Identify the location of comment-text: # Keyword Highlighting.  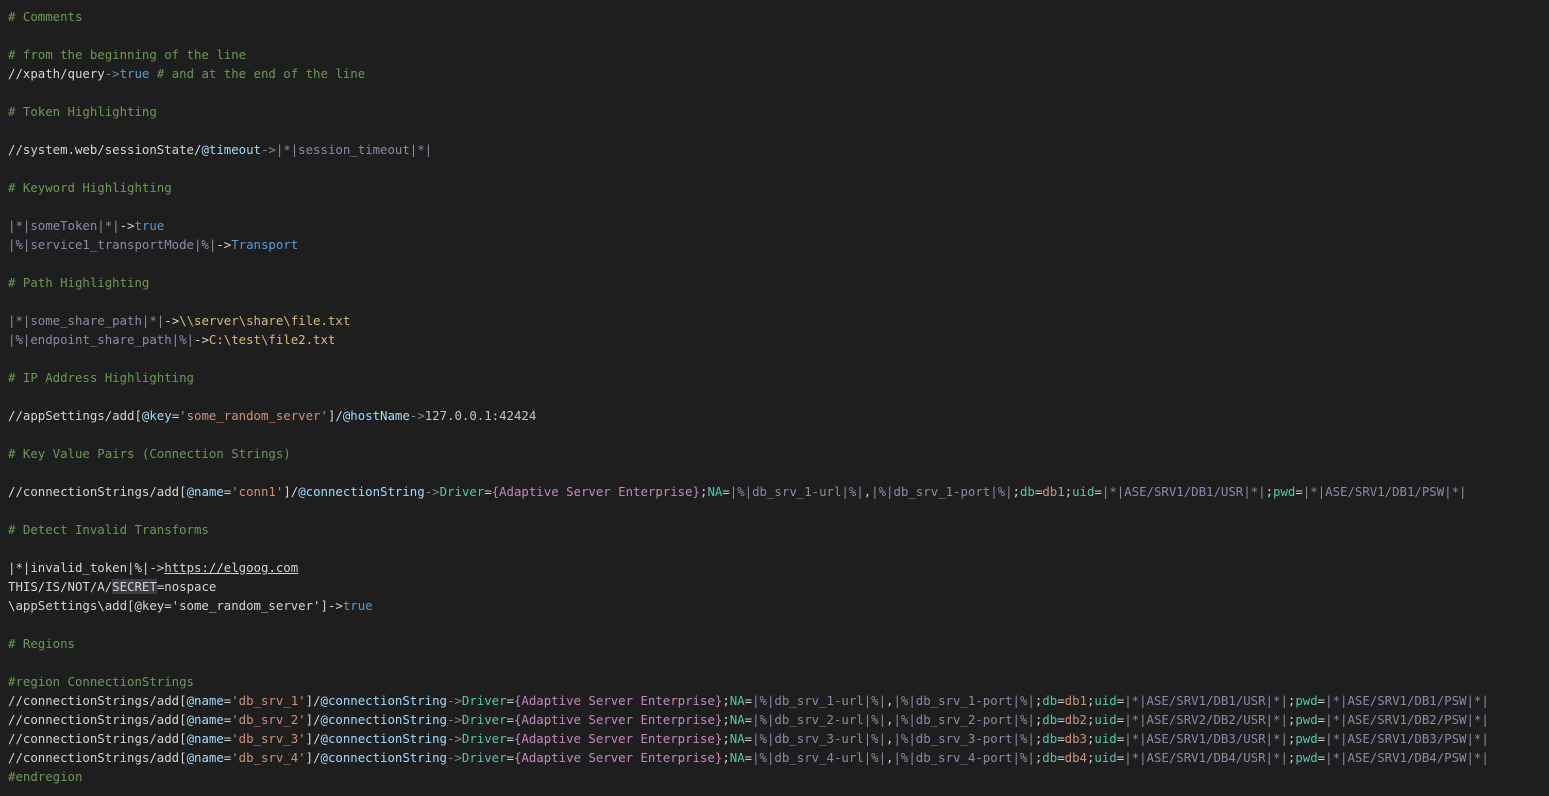
(90, 187).